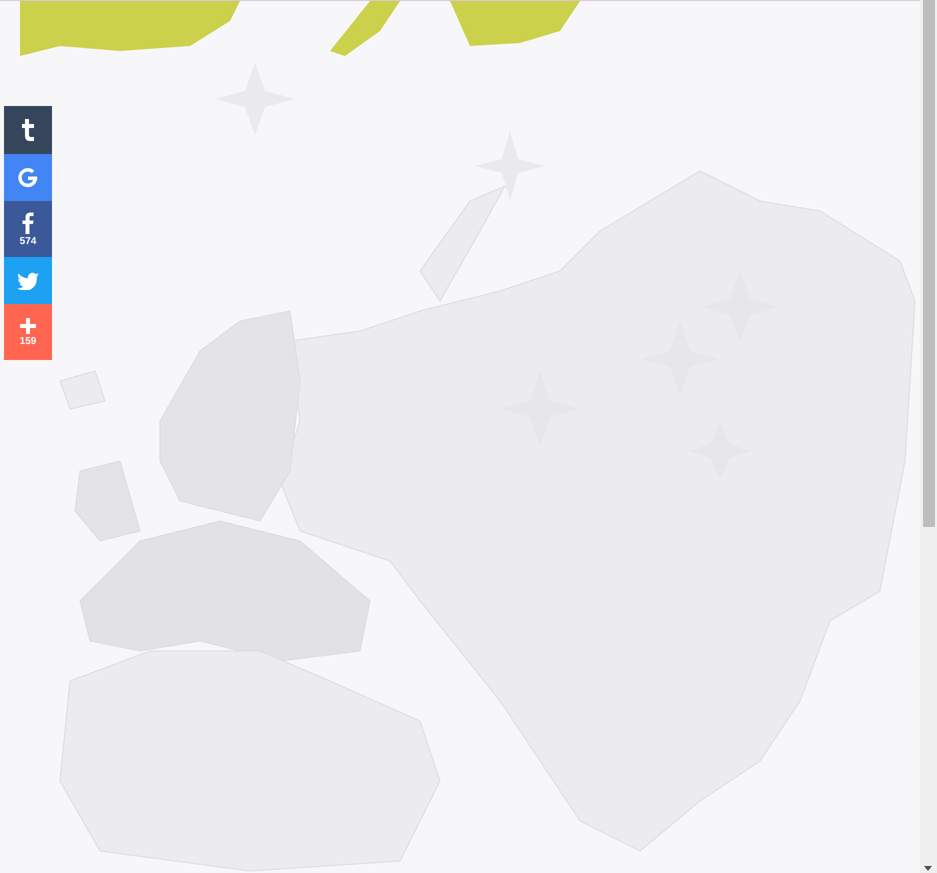  I want to click on scroll-down-icon, so click(928, 868).